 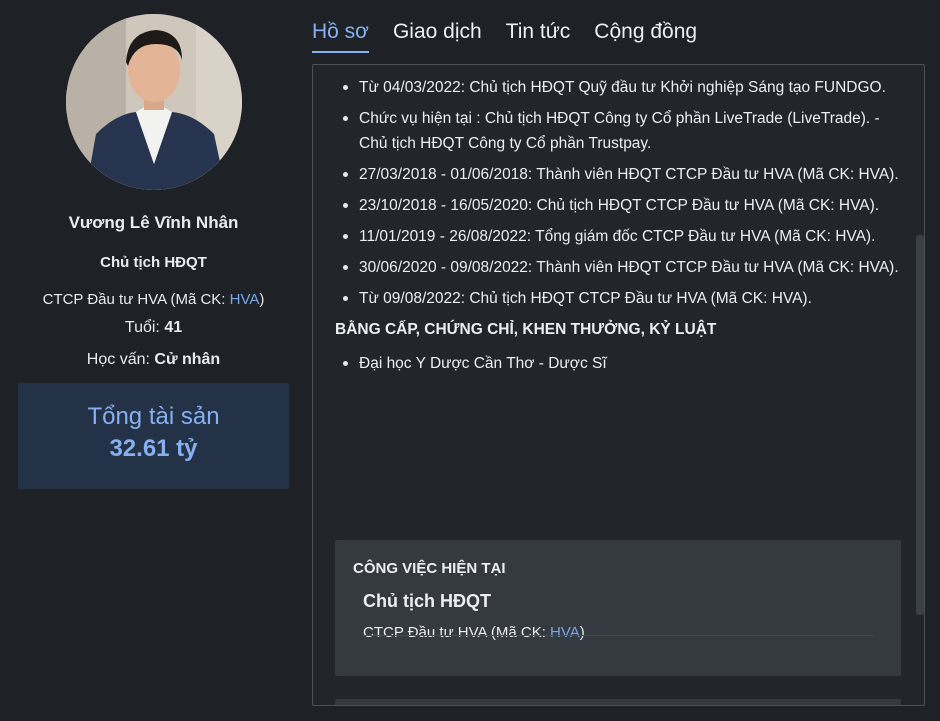 What do you see at coordinates (623, 632) in the screenshot?
I see `current-job-company: CTCP Đầu tư HVA (Mã CK: HVA)` at bounding box center [623, 632].